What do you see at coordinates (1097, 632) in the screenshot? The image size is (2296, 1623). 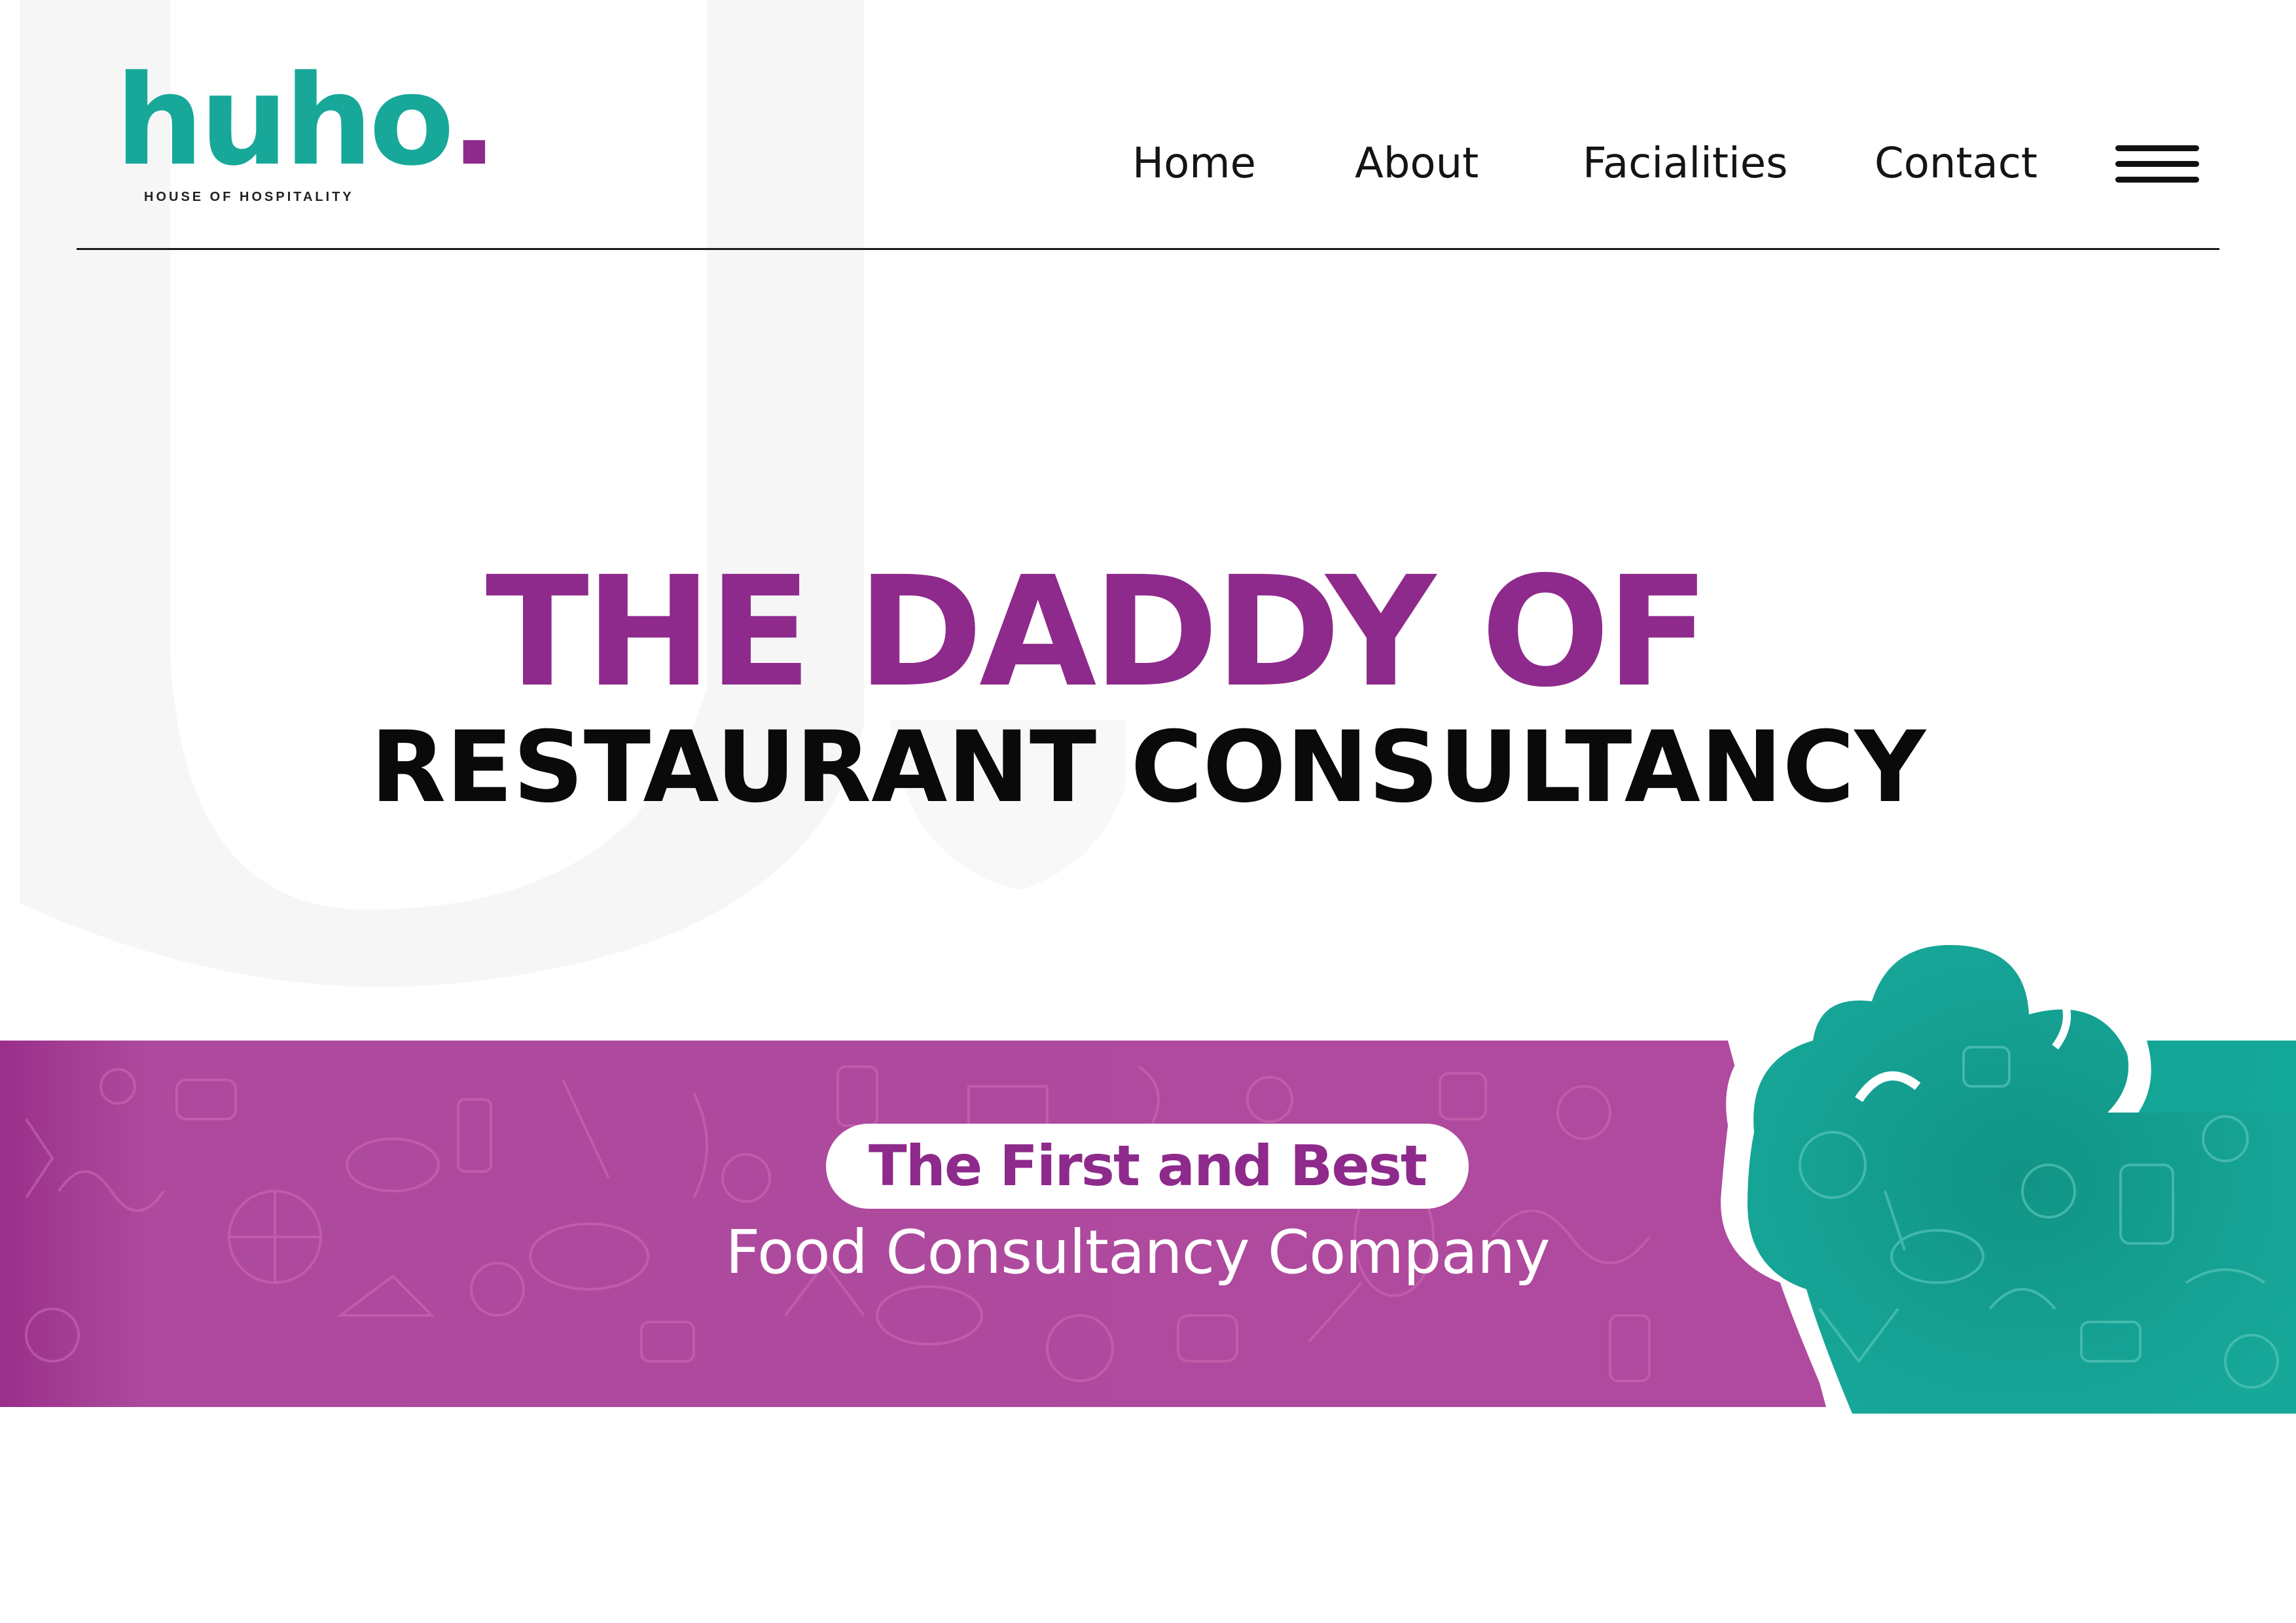 I see `hero-title-line1: THE DADDY OF` at bounding box center [1097, 632].